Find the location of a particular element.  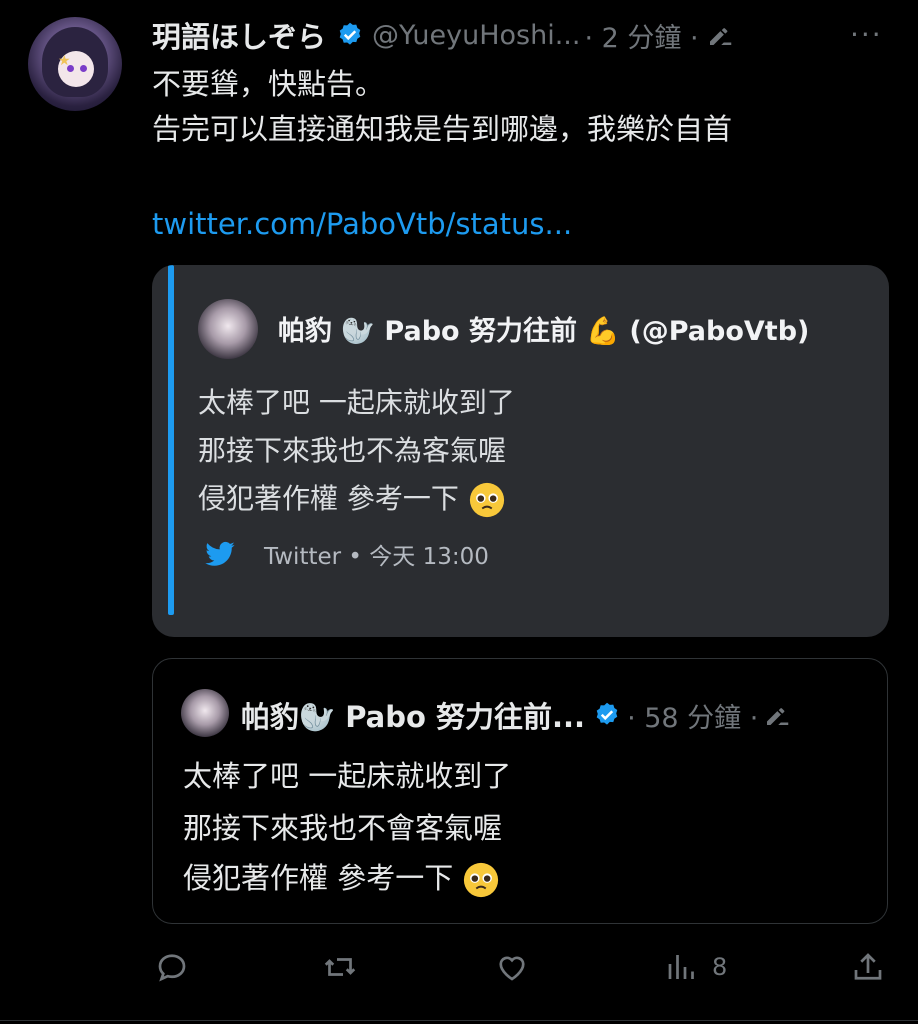

quoted-text-line-3-text: 侵犯著作權 參考一下 is located at coordinates (318, 878).